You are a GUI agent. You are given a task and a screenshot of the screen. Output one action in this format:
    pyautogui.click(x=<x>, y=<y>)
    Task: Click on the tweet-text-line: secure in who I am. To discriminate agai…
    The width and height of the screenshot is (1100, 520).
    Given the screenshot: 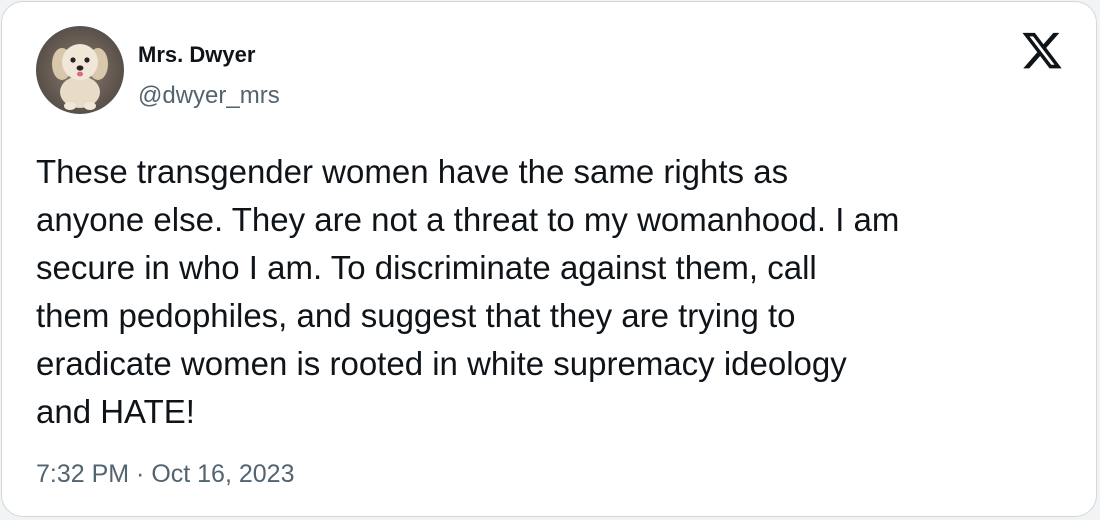 What is the action you would take?
    pyautogui.click(x=426, y=267)
    